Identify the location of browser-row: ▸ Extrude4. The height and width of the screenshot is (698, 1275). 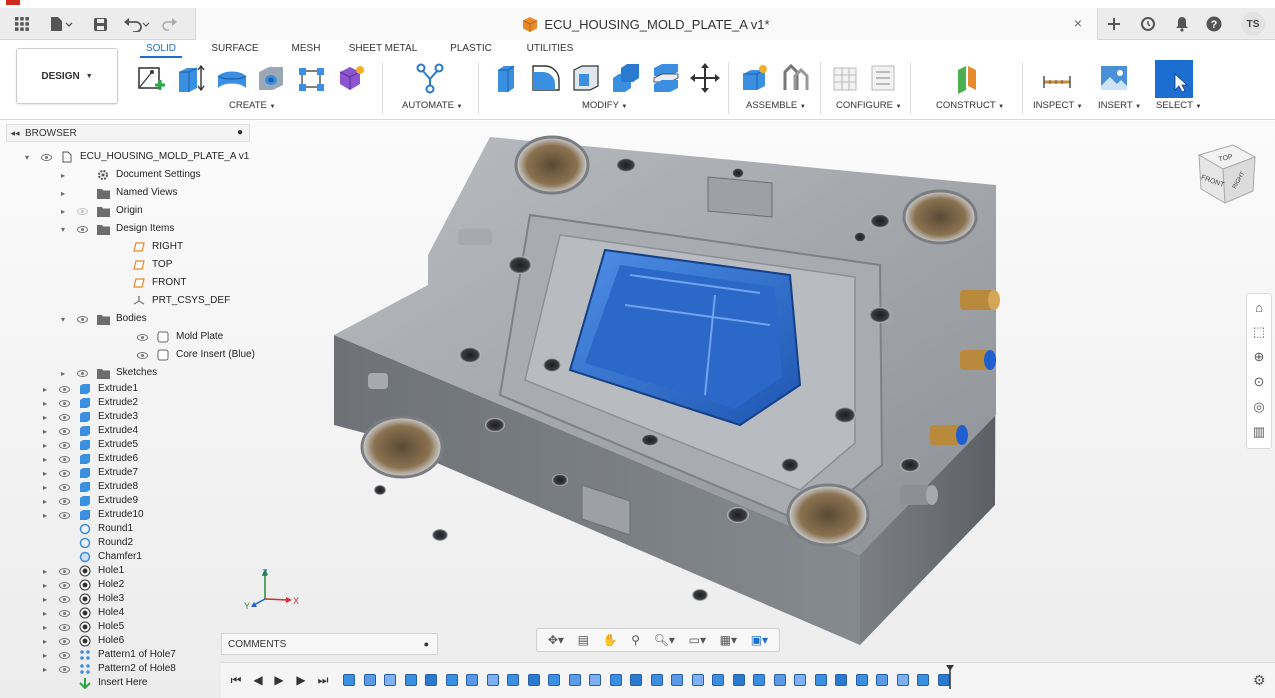
(128, 431).